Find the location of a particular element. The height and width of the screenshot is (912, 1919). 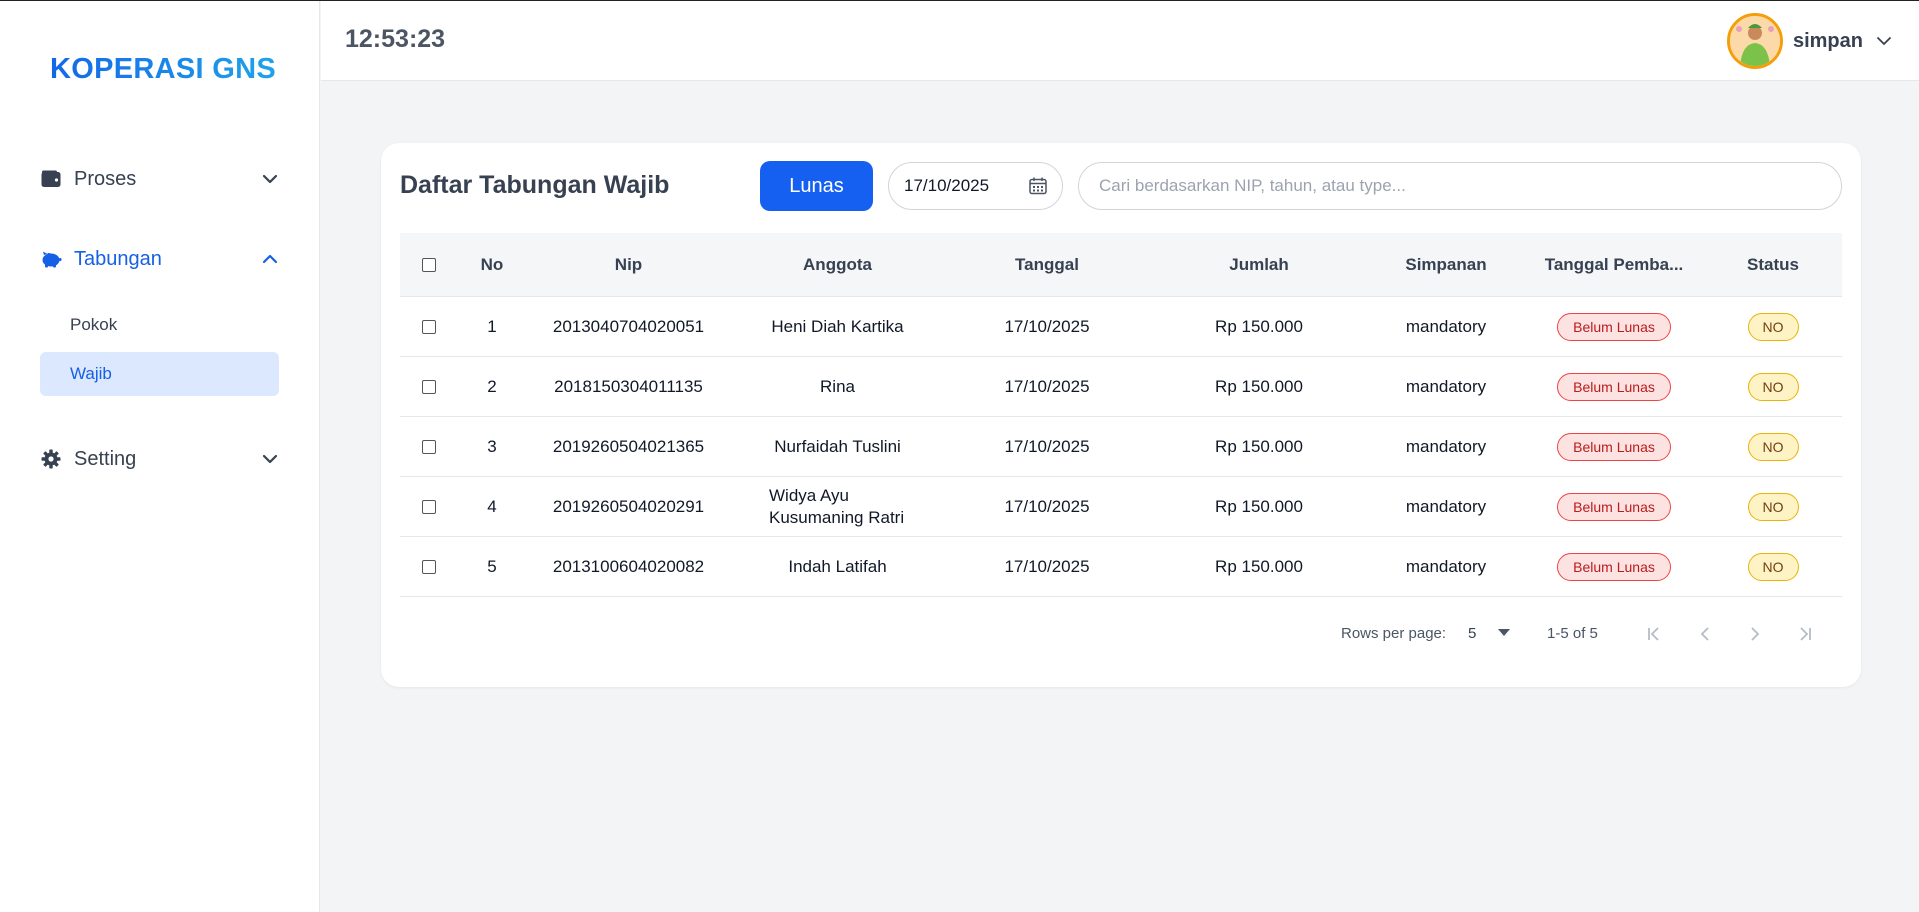

chevron-up-icon is located at coordinates (270, 259).